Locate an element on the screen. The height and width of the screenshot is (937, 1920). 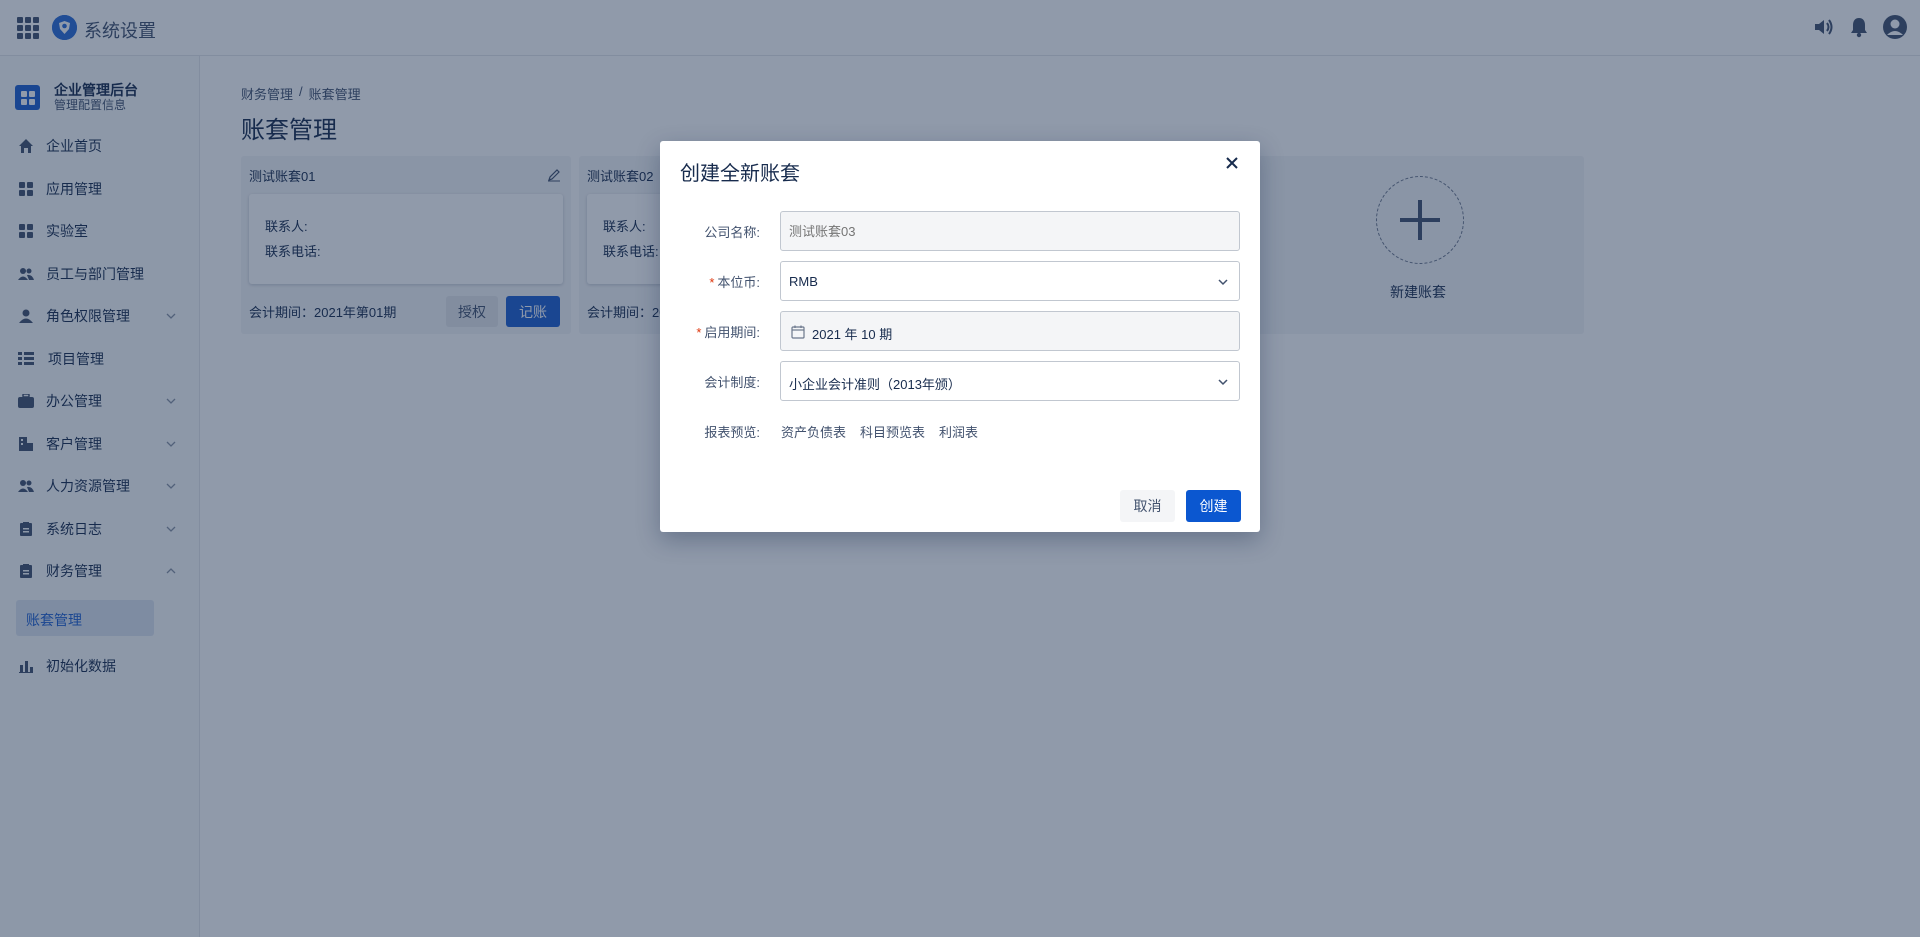
close-icon is located at coordinates (1232, 163).